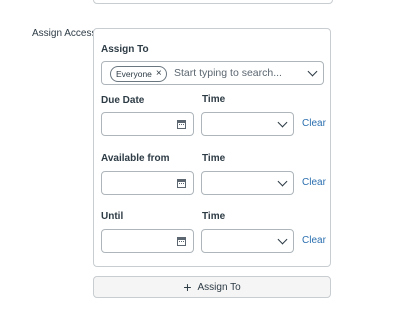 The image size is (400, 323). Describe the element at coordinates (112, 216) in the screenshot. I see `until-label: Until` at that location.